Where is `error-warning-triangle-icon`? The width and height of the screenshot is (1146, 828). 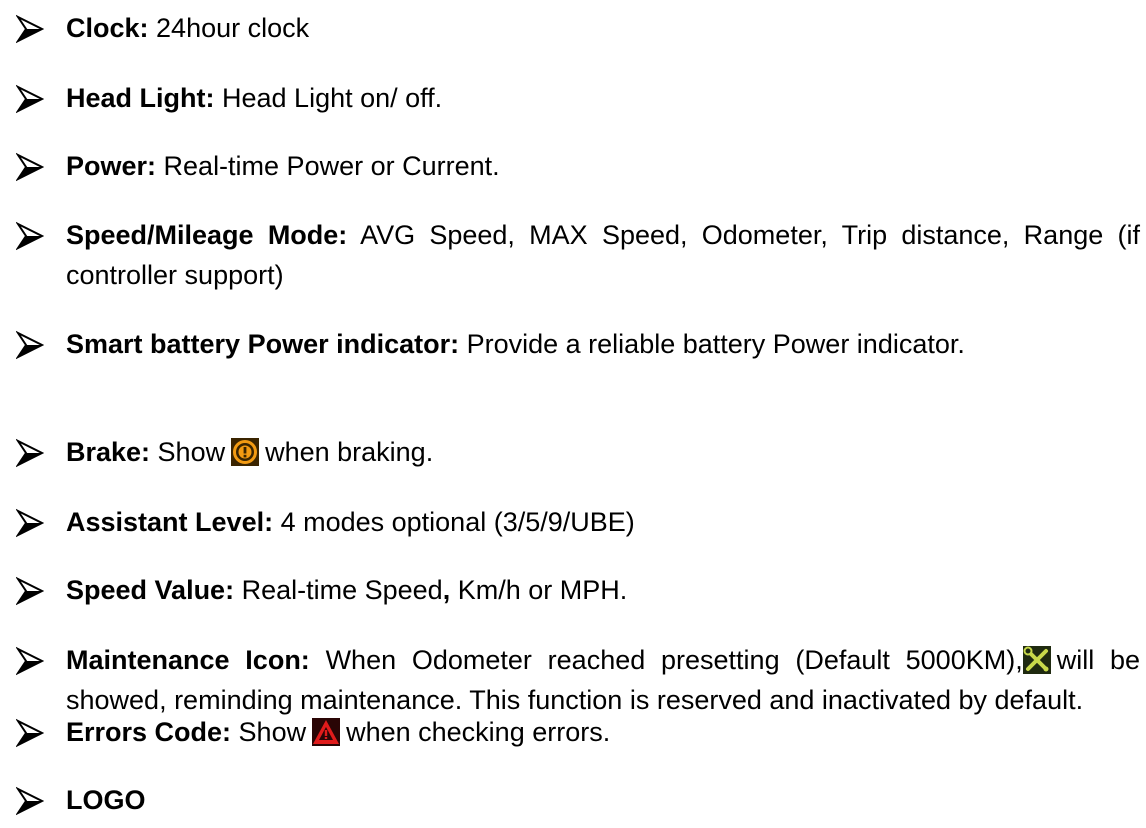 error-warning-triangle-icon is located at coordinates (326, 732).